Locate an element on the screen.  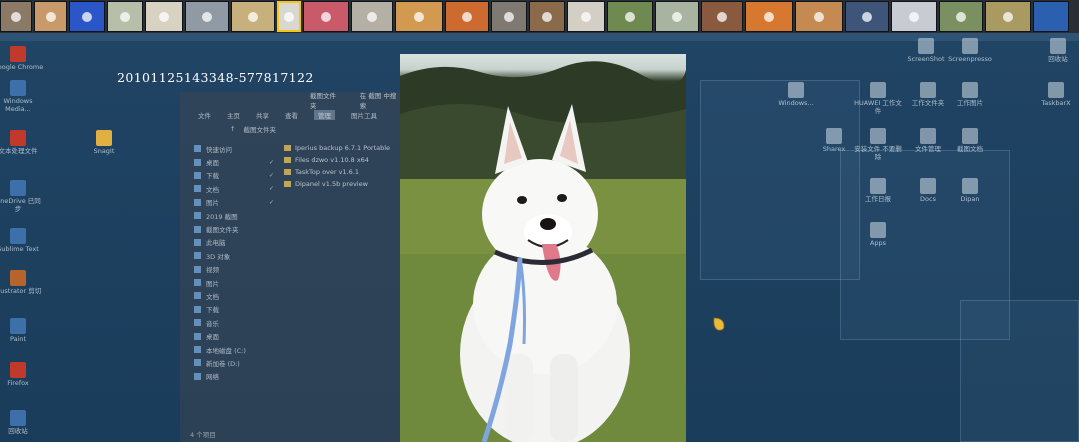
nav-item-label: 图片 is located at coordinates (212, 283).